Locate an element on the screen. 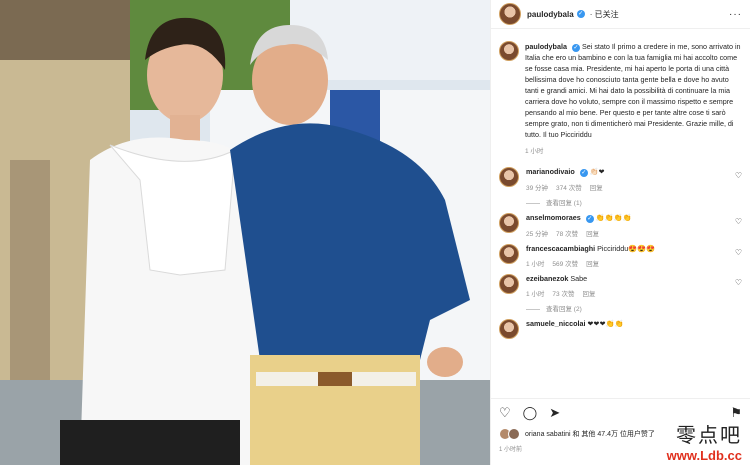  author-avatar is located at coordinates (510, 14).